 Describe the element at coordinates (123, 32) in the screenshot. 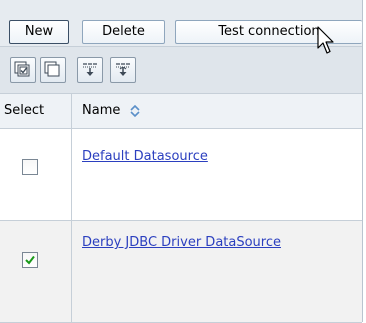

I see `delete-button: Delete` at that location.